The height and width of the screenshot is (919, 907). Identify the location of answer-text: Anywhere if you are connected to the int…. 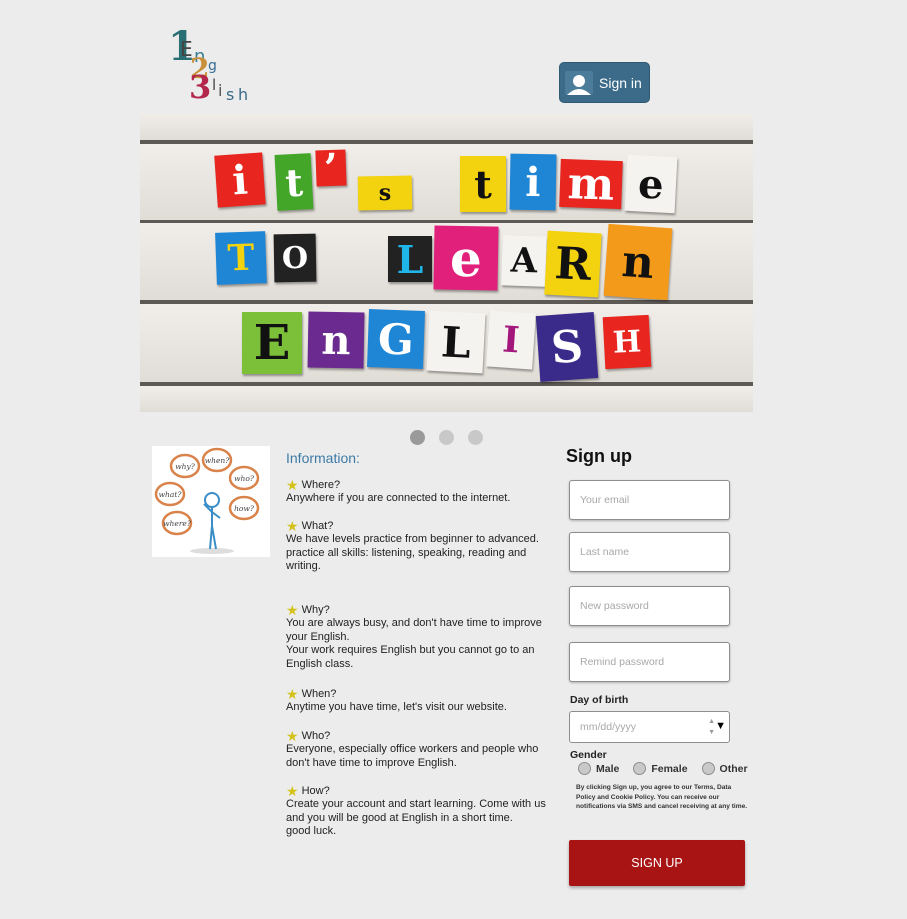
(398, 498).